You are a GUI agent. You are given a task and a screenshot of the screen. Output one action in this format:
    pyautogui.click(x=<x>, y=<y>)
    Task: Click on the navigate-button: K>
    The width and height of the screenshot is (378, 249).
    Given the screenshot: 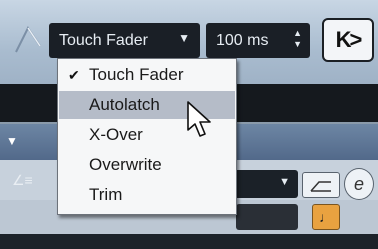 What is the action you would take?
    pyautogui.click(x=348, y=40)
    